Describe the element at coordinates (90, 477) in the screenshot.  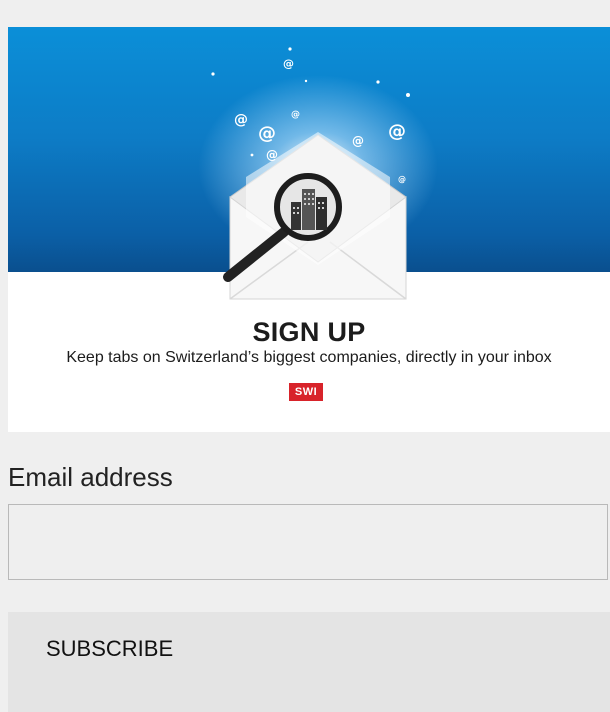
I see `email-label: Email address` at that location.